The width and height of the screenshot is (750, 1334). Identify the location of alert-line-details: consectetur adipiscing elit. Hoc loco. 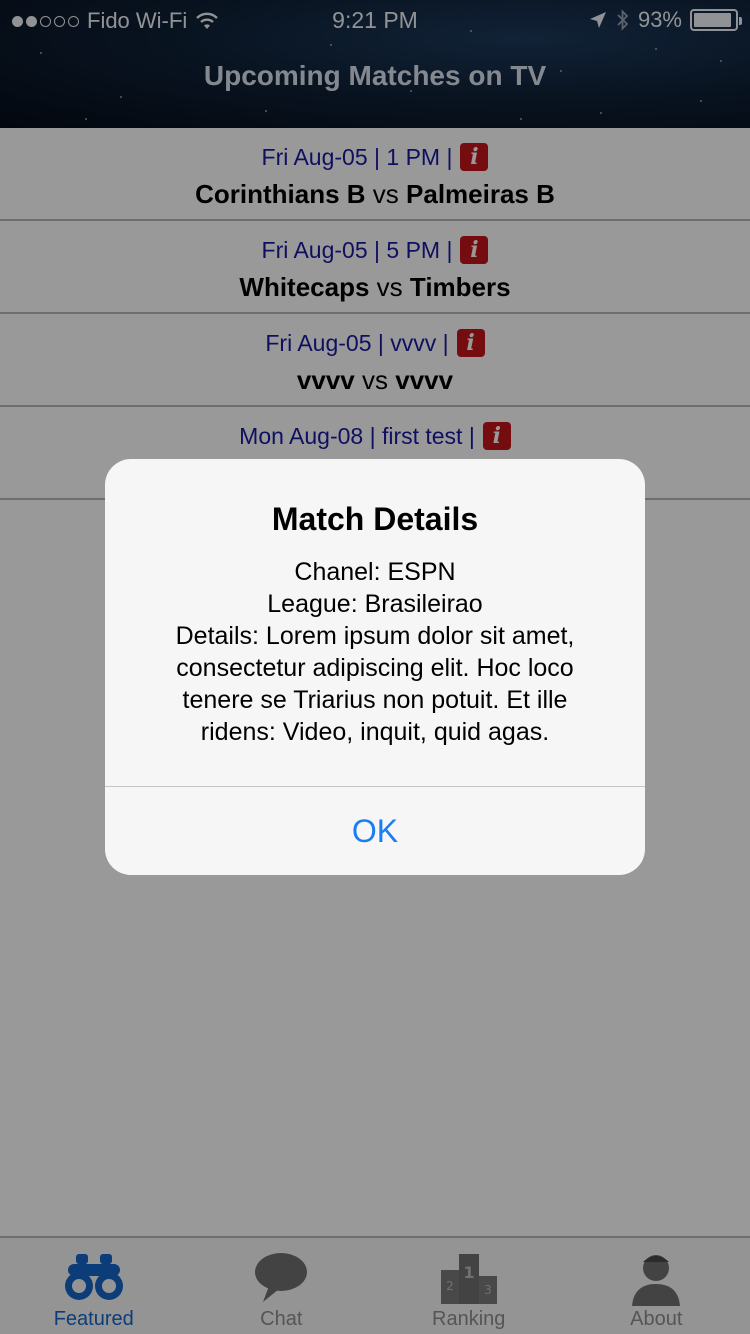
(375, 668).